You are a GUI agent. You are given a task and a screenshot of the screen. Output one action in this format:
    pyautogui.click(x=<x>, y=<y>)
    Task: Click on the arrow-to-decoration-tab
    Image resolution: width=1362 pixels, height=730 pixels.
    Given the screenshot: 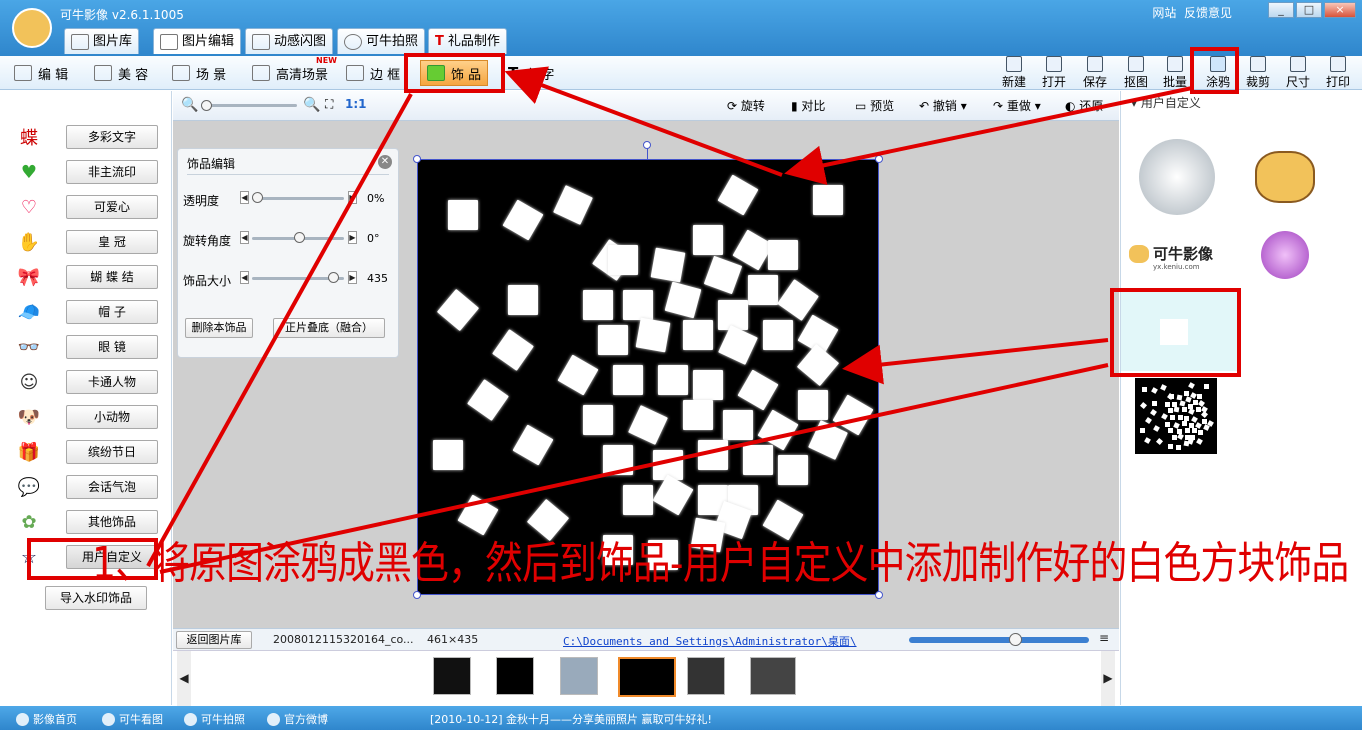 What is the action you would take?
    pyautogui.click(x=643, y=121)
    